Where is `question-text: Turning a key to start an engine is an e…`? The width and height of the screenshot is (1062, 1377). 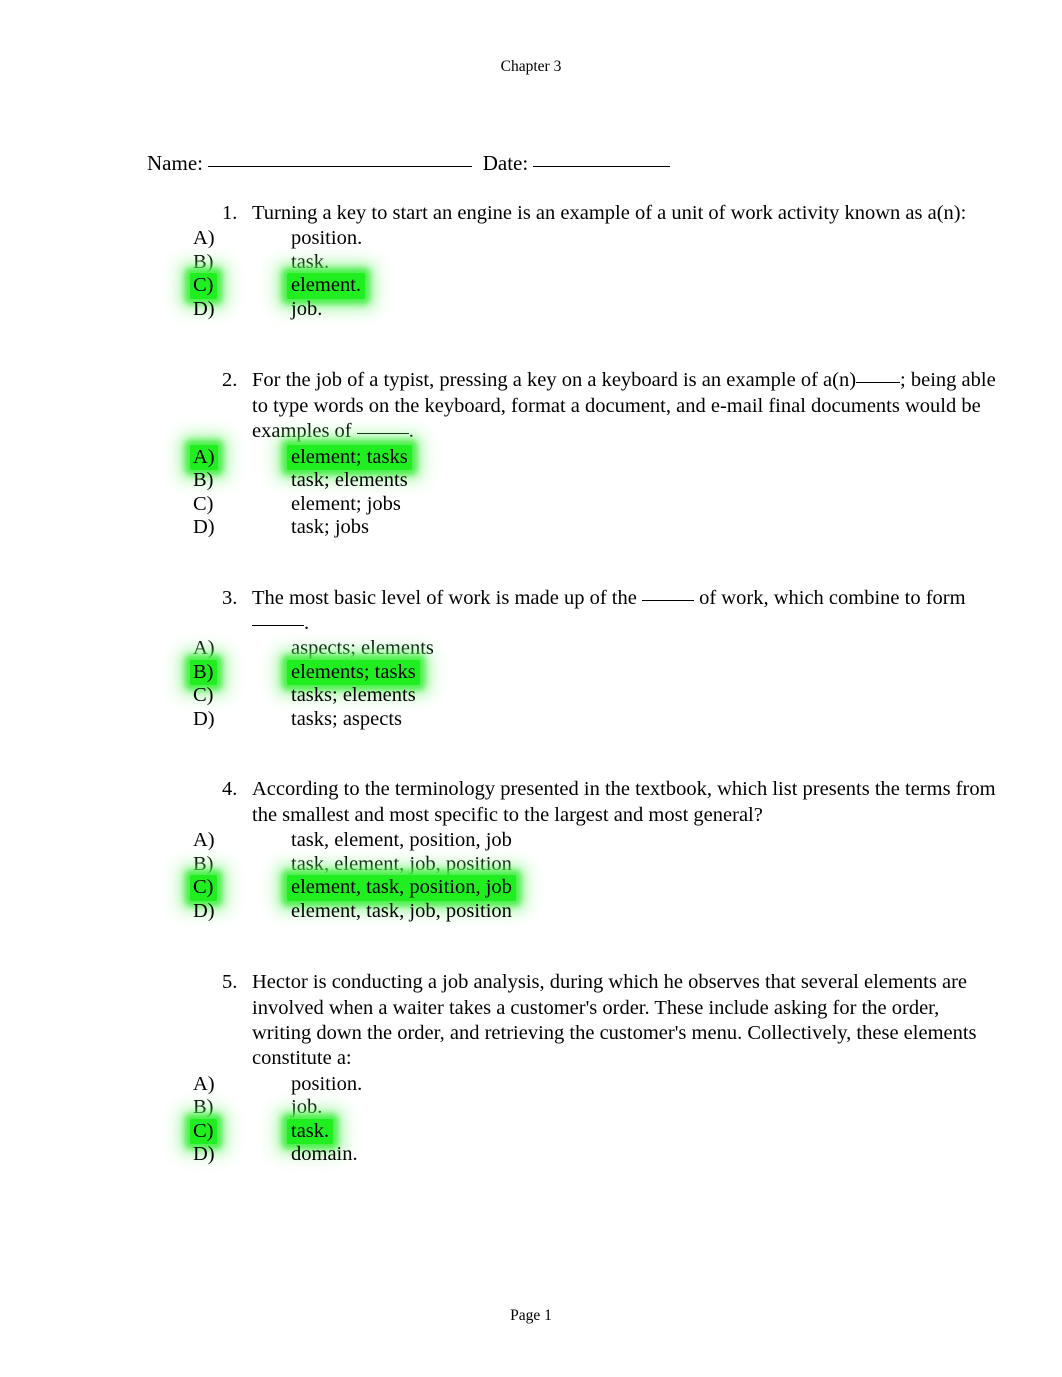 question-text: Turning a key to start an engine is an e… is located at coordinates (609, 213).